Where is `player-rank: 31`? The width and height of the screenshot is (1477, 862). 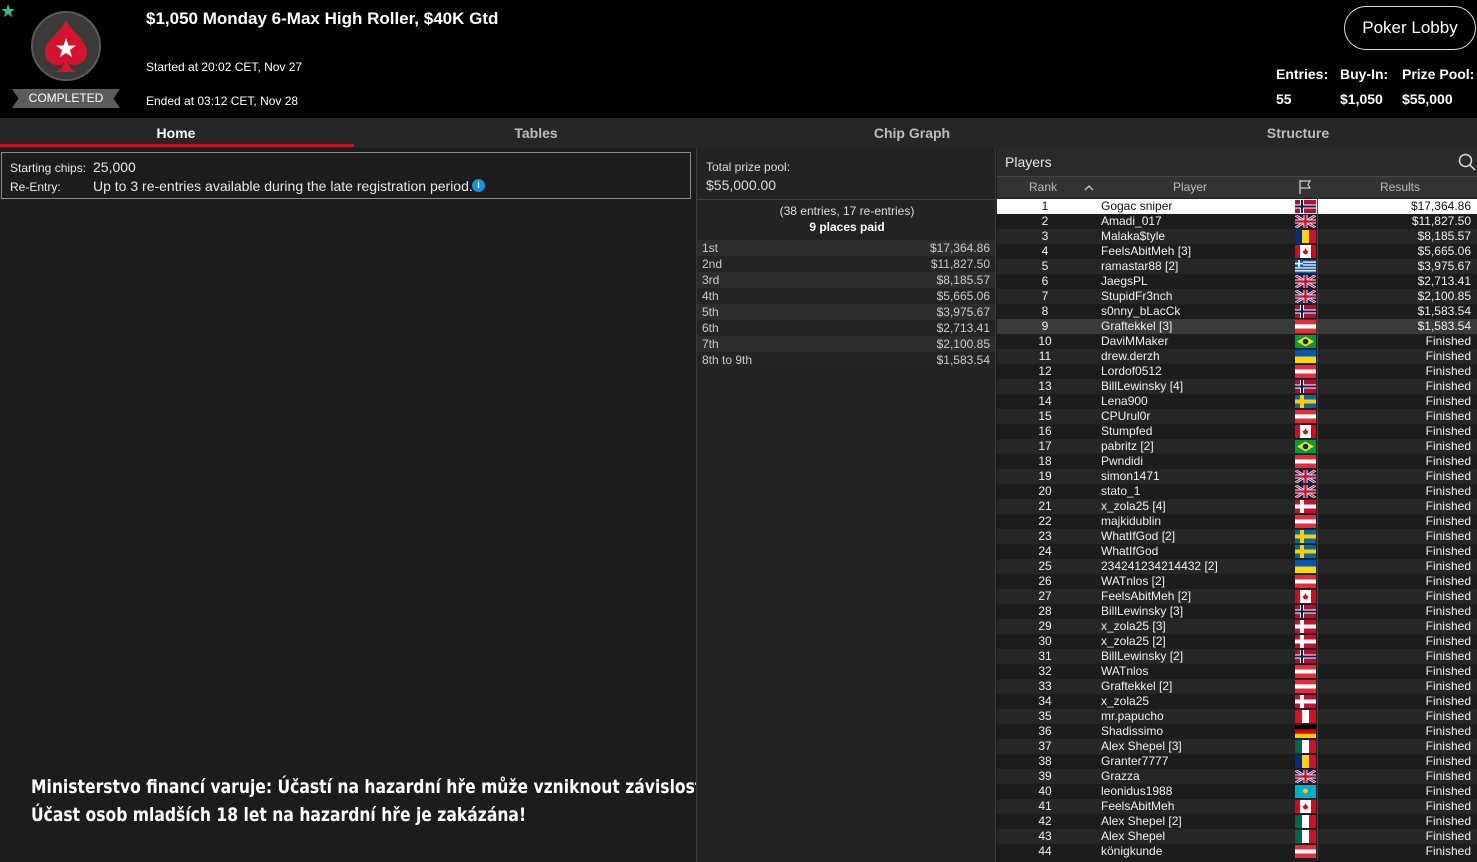 player-rank: 31 is located at coordinates (1045, 656).